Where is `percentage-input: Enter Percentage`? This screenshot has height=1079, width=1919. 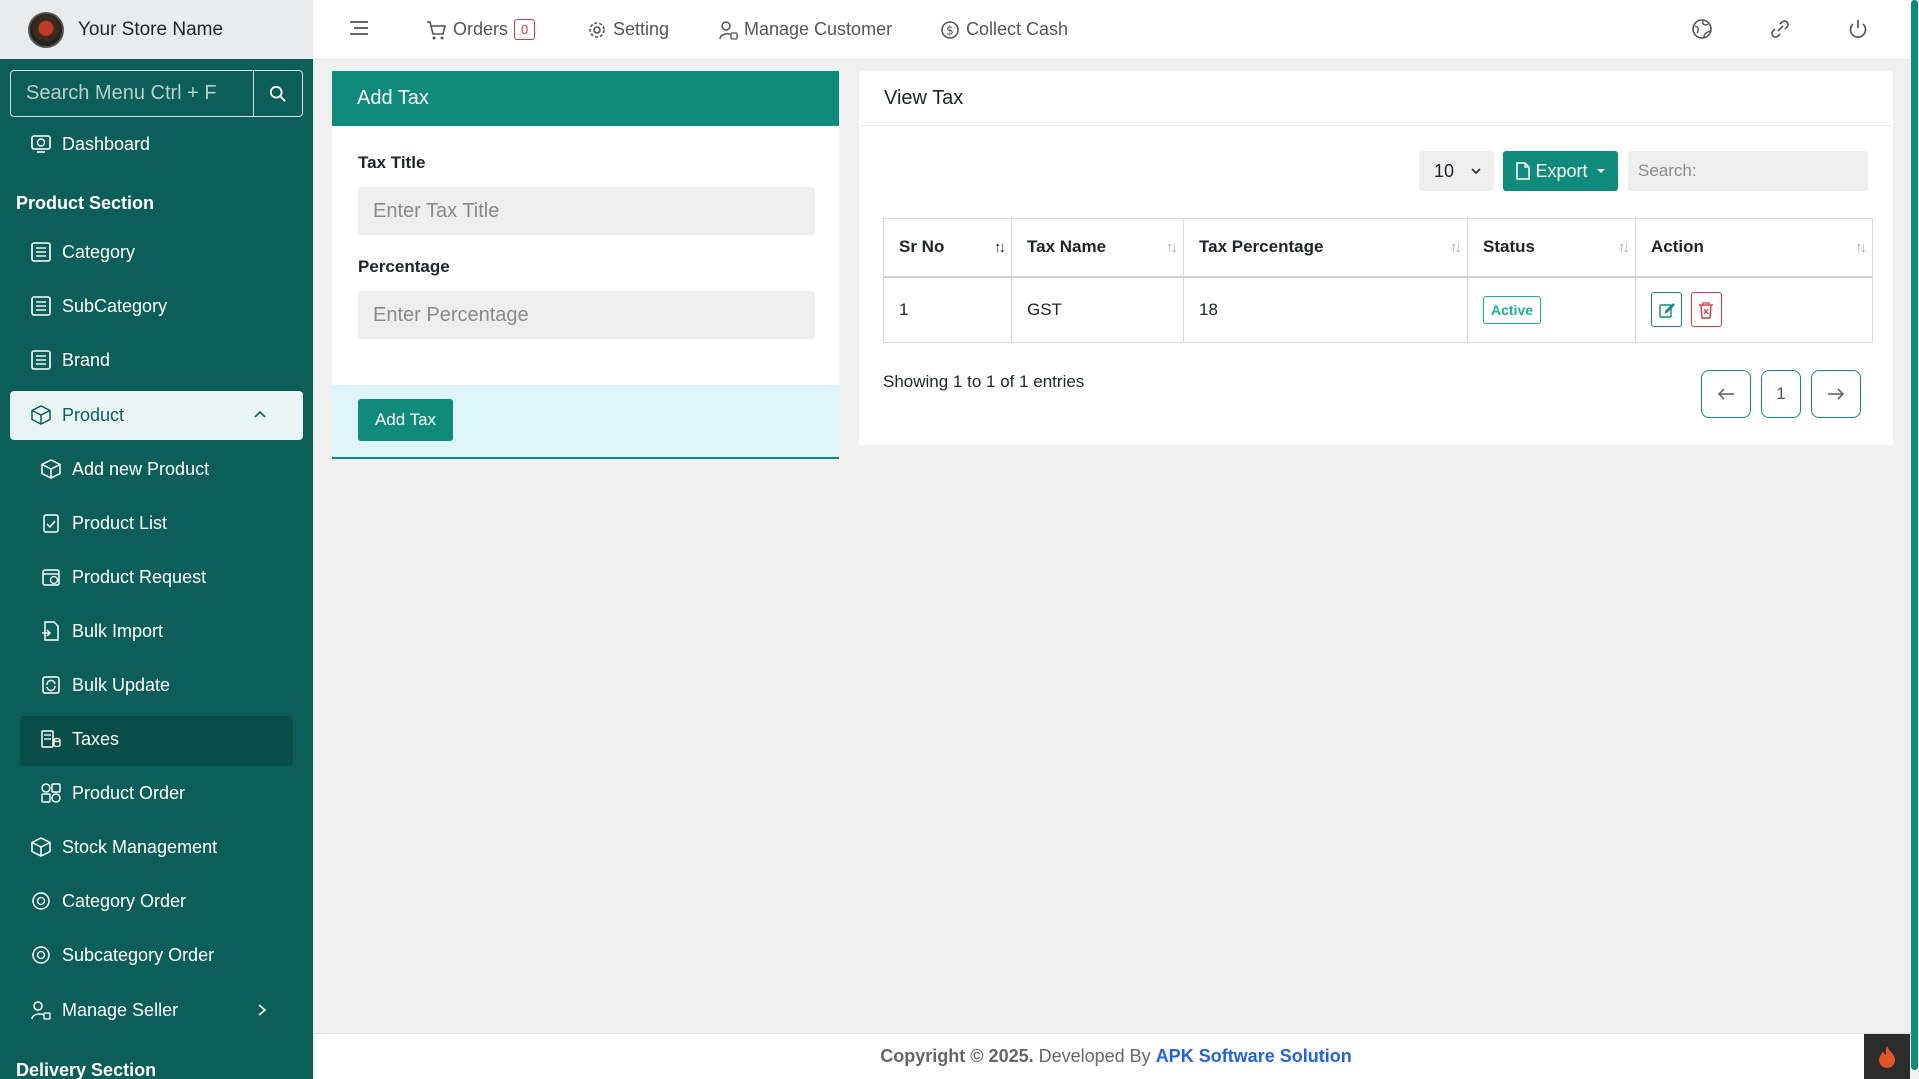 percentage-input: Enter Percentage is located at coordinates (586, 315).